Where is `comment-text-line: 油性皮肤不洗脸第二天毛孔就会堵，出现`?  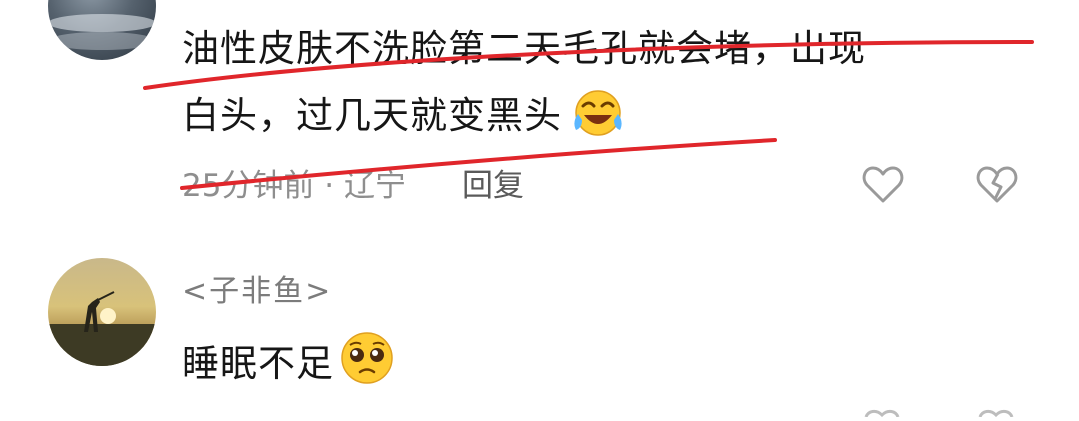
comment-text-line: 油性皮肤不洗脸第二天毛孔就会堵，出现 is located at coordinates (524, 48).